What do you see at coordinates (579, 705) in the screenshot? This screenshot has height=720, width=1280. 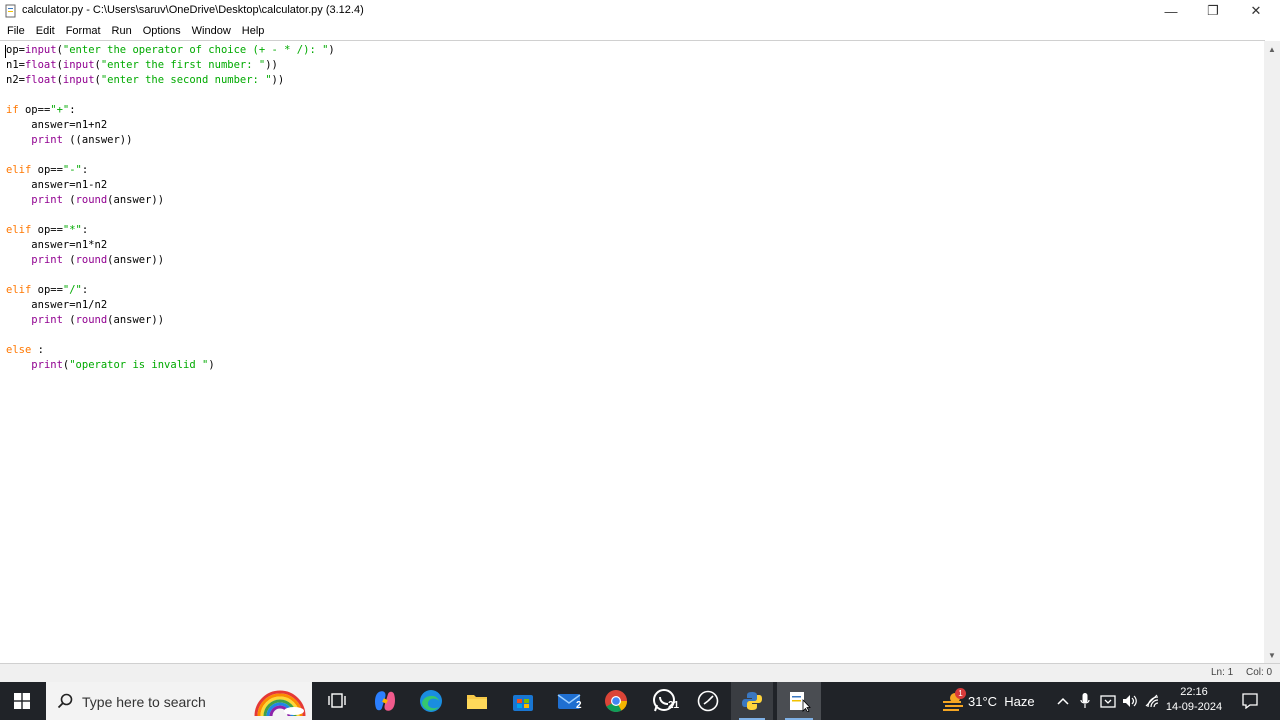 I see `mail-badge: 2` at bounding box center [579, 705].